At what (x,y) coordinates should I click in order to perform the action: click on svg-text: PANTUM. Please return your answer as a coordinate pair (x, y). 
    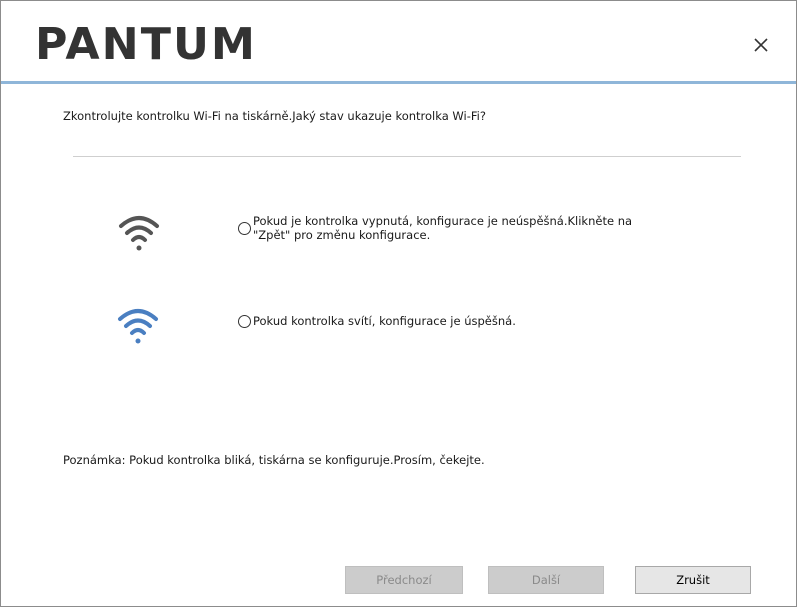
    Looking at the image, I should click on (146, 43).